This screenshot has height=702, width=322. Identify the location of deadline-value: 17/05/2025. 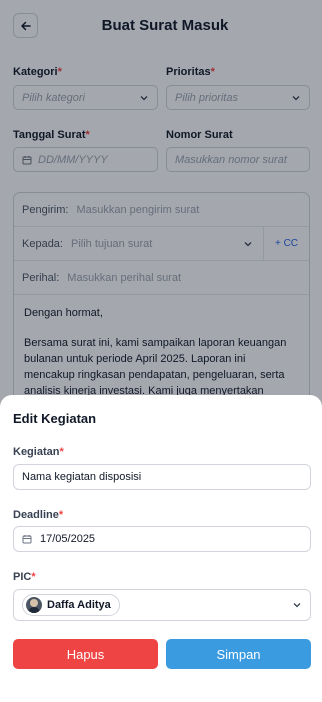
(68, 539).